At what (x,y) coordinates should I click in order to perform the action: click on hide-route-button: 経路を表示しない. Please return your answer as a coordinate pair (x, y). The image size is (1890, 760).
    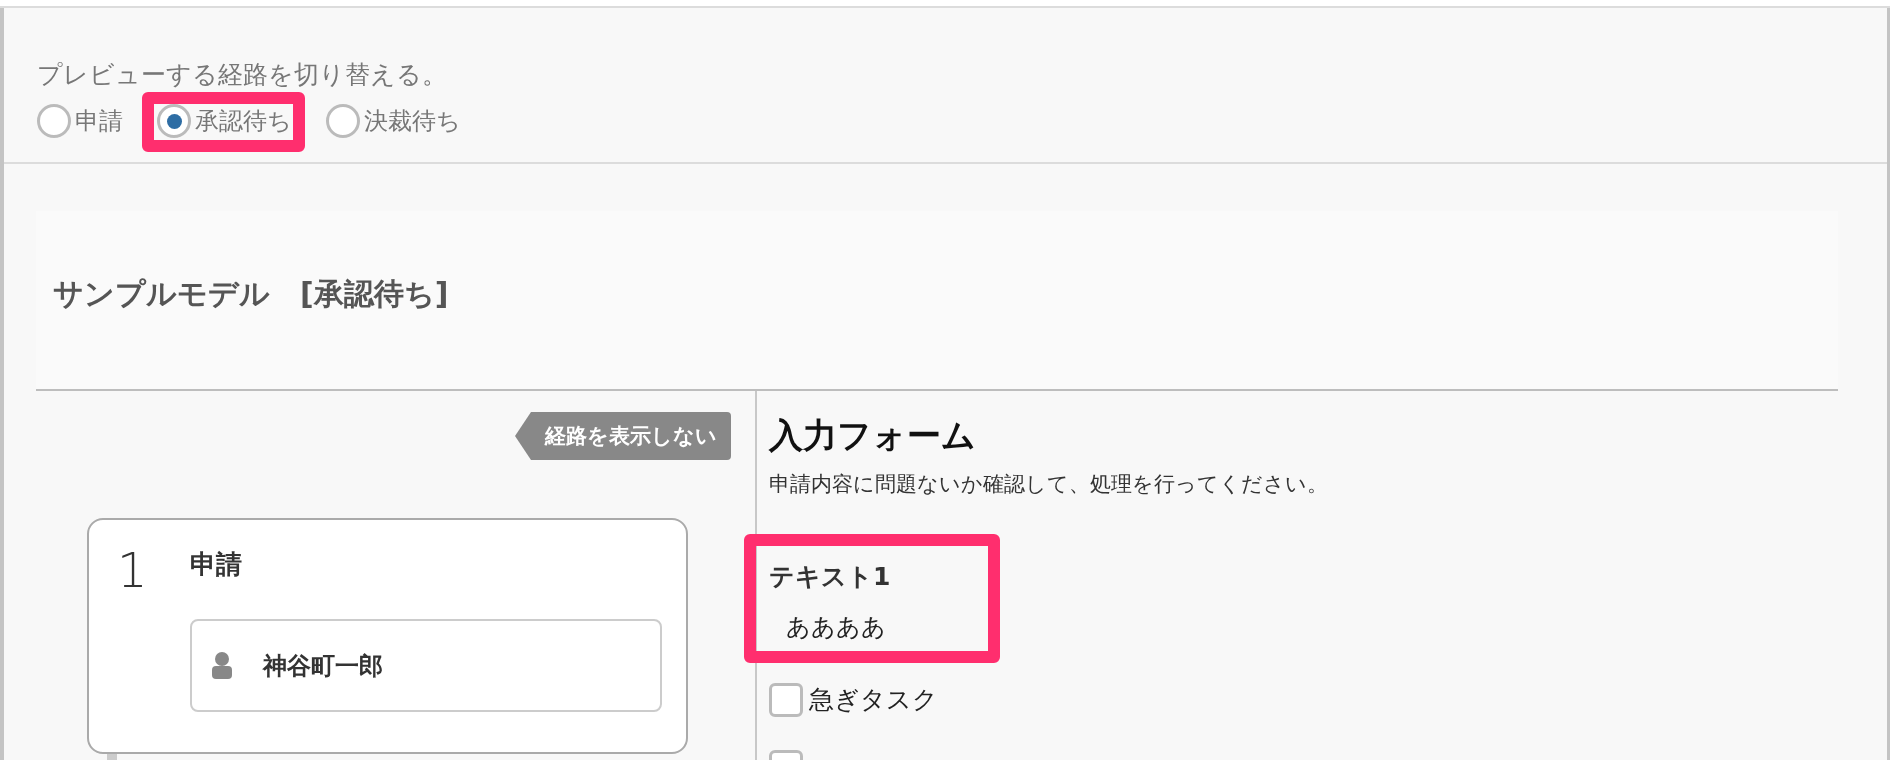
    Looking at the image, I should click on (623, 436).